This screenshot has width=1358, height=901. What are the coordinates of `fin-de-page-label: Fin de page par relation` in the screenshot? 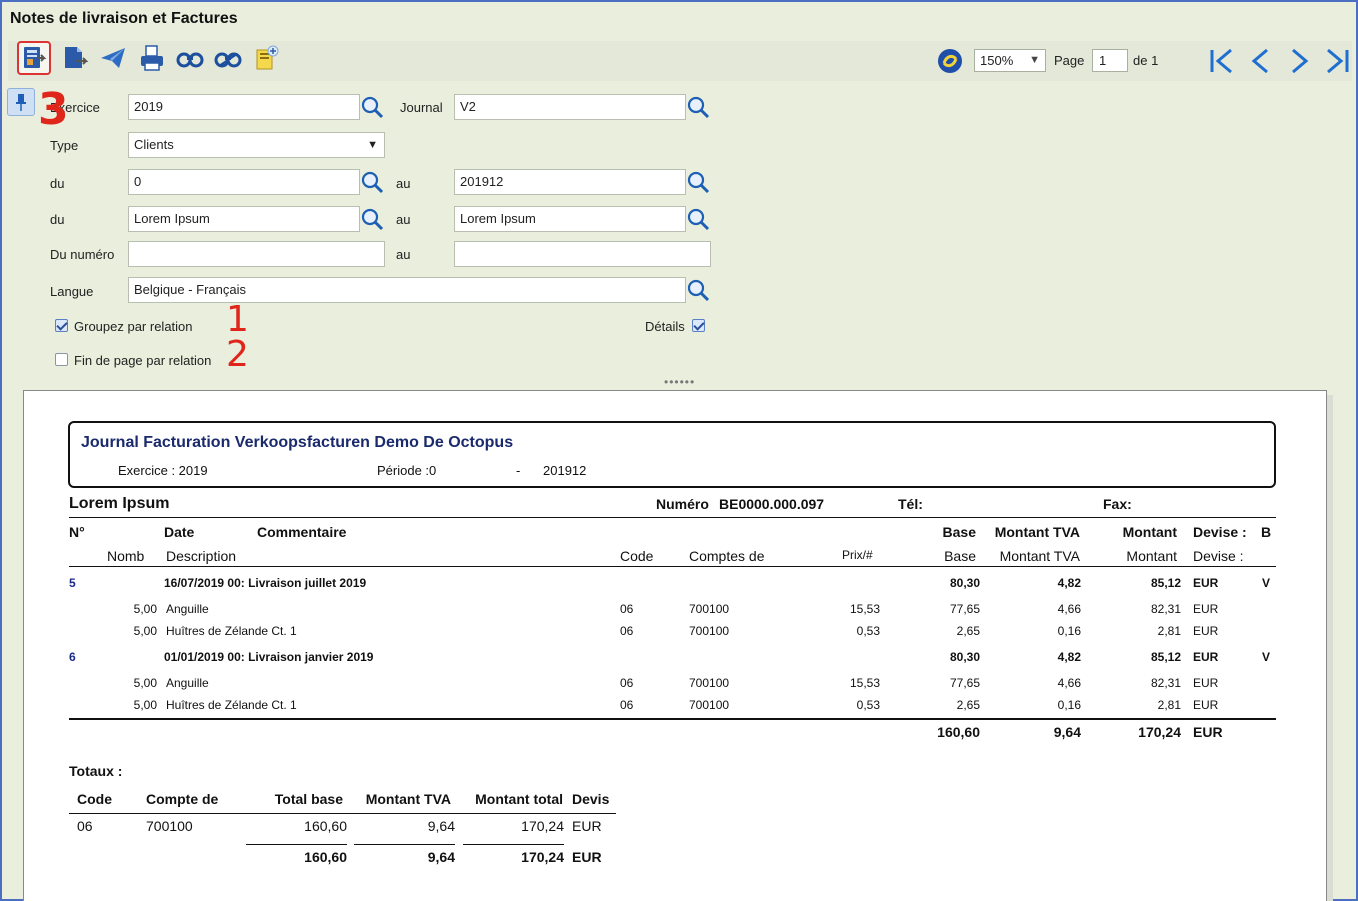 It's located at (143, 360).